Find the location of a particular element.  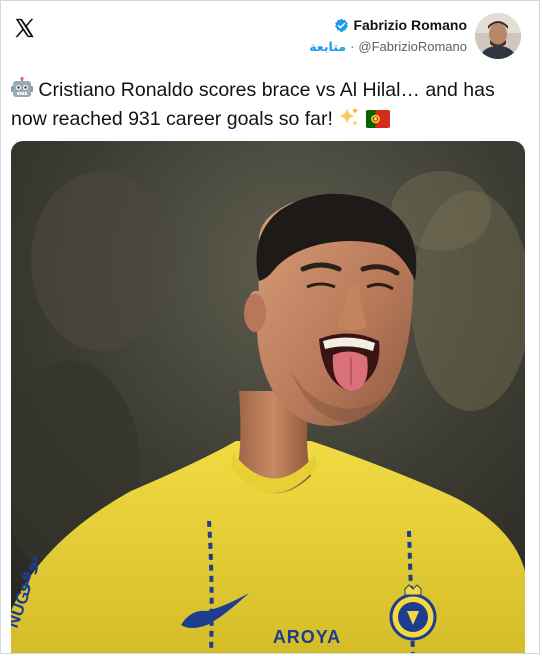

author-text: Fabrizio Romano متابعة · @FabrizioRomano is located at coordinates (388, 36).